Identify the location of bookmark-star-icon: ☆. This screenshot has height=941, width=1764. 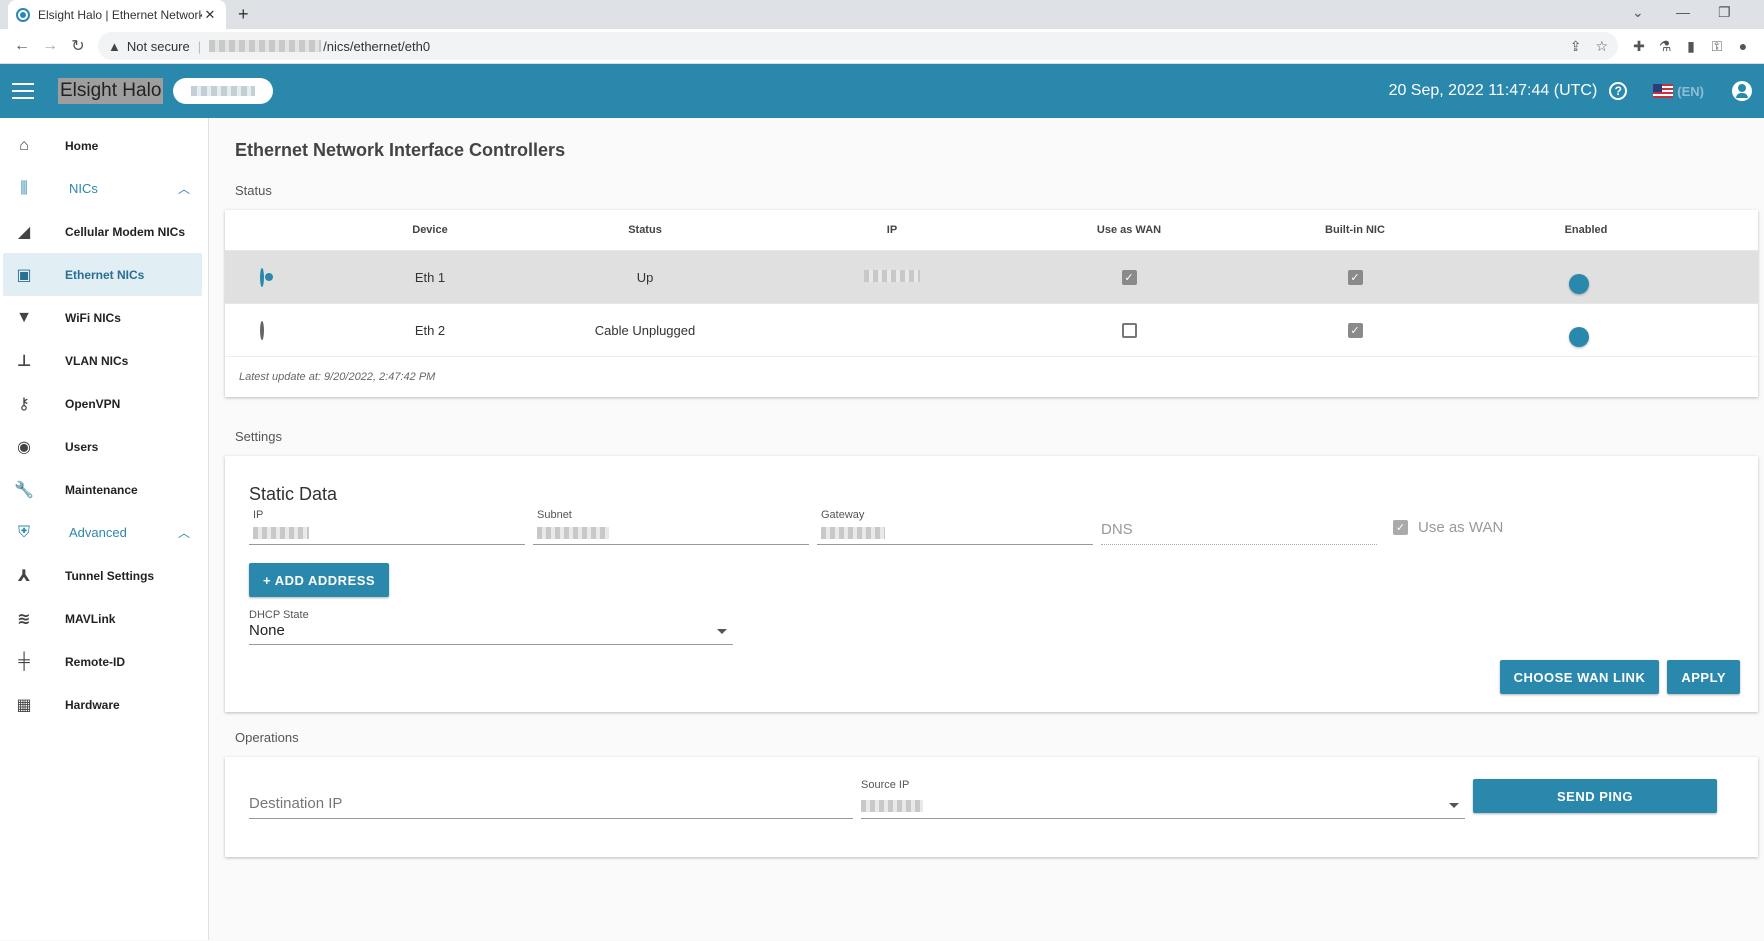
(1601, 46).